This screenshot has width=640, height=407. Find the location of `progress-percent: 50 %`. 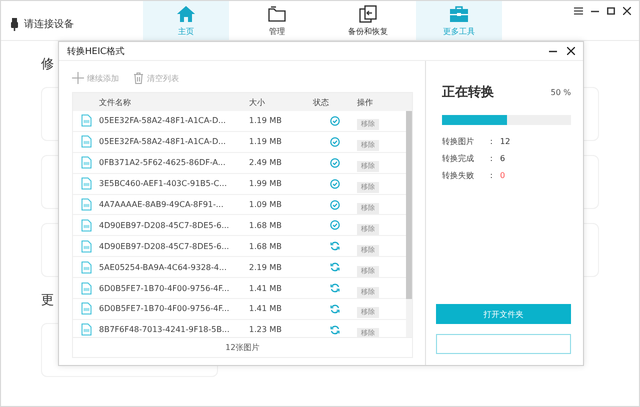

progress-percent: 50 % is located at coordinates (560, 92).